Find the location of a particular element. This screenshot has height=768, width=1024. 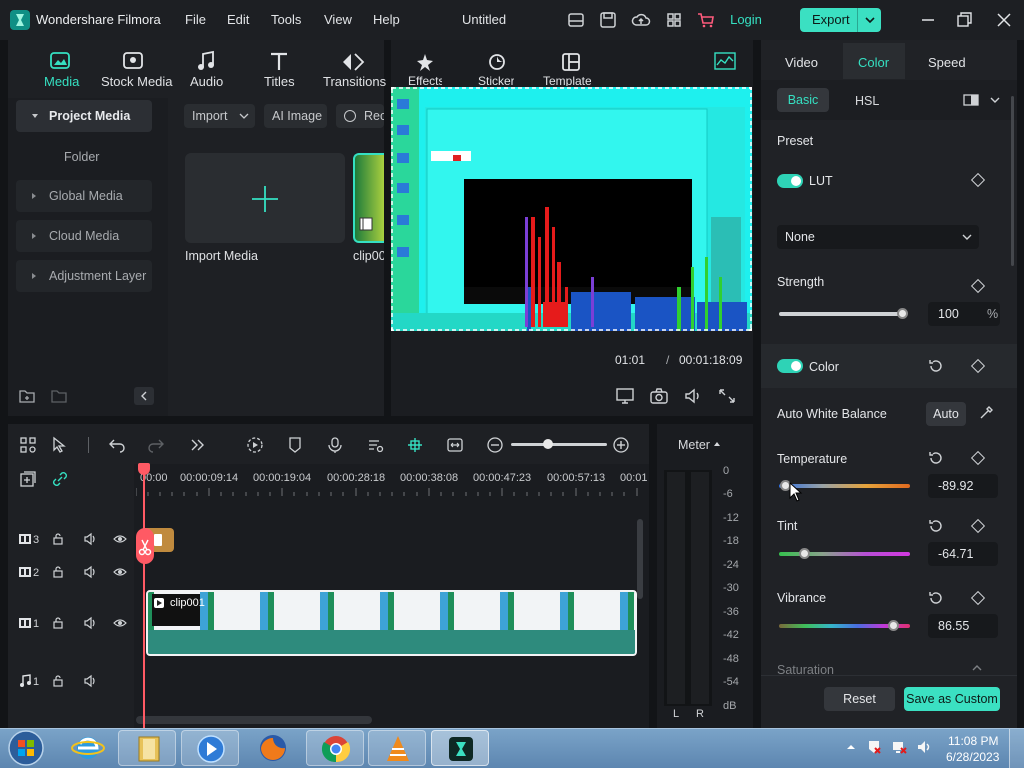

cloud-upload-icon is located at coordinates (641, 20).